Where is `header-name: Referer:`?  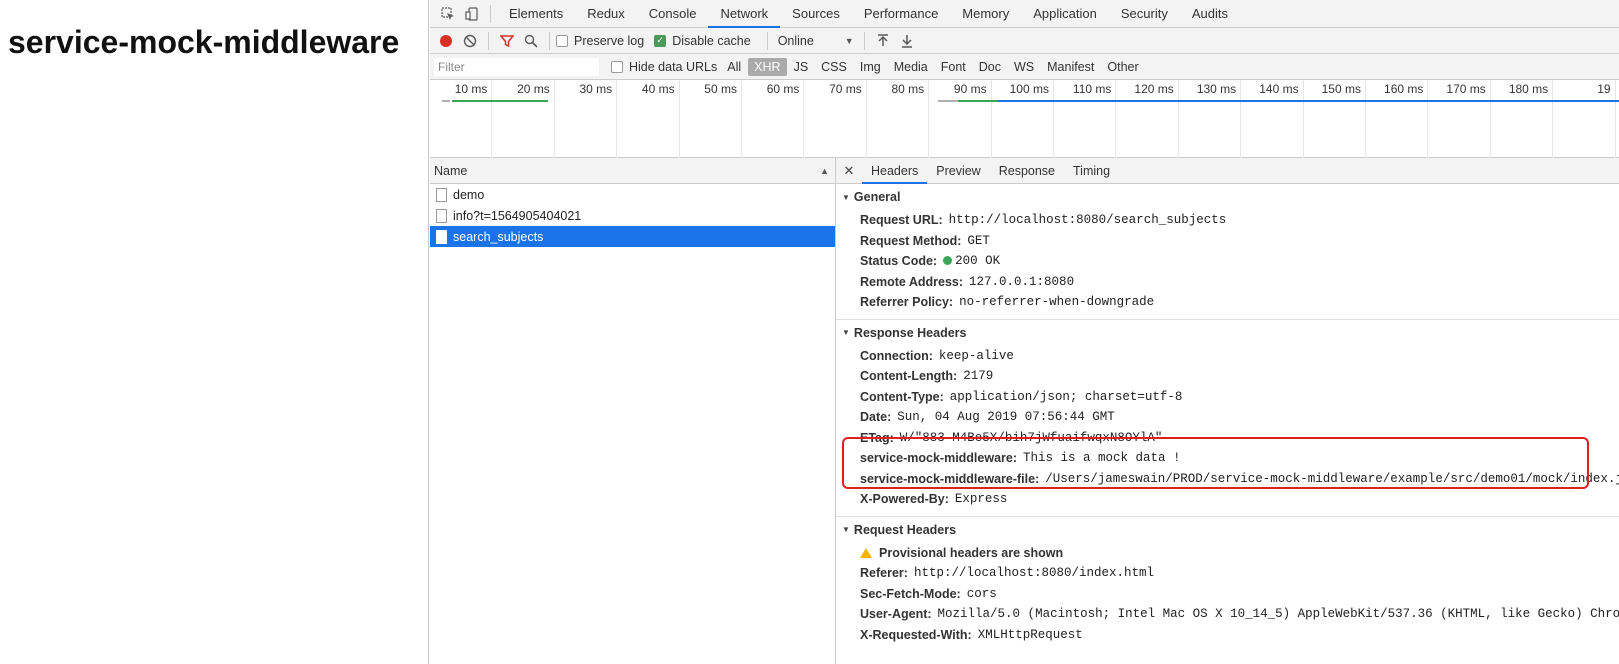 header-name: Referer: is located at coordinates (884, 573).